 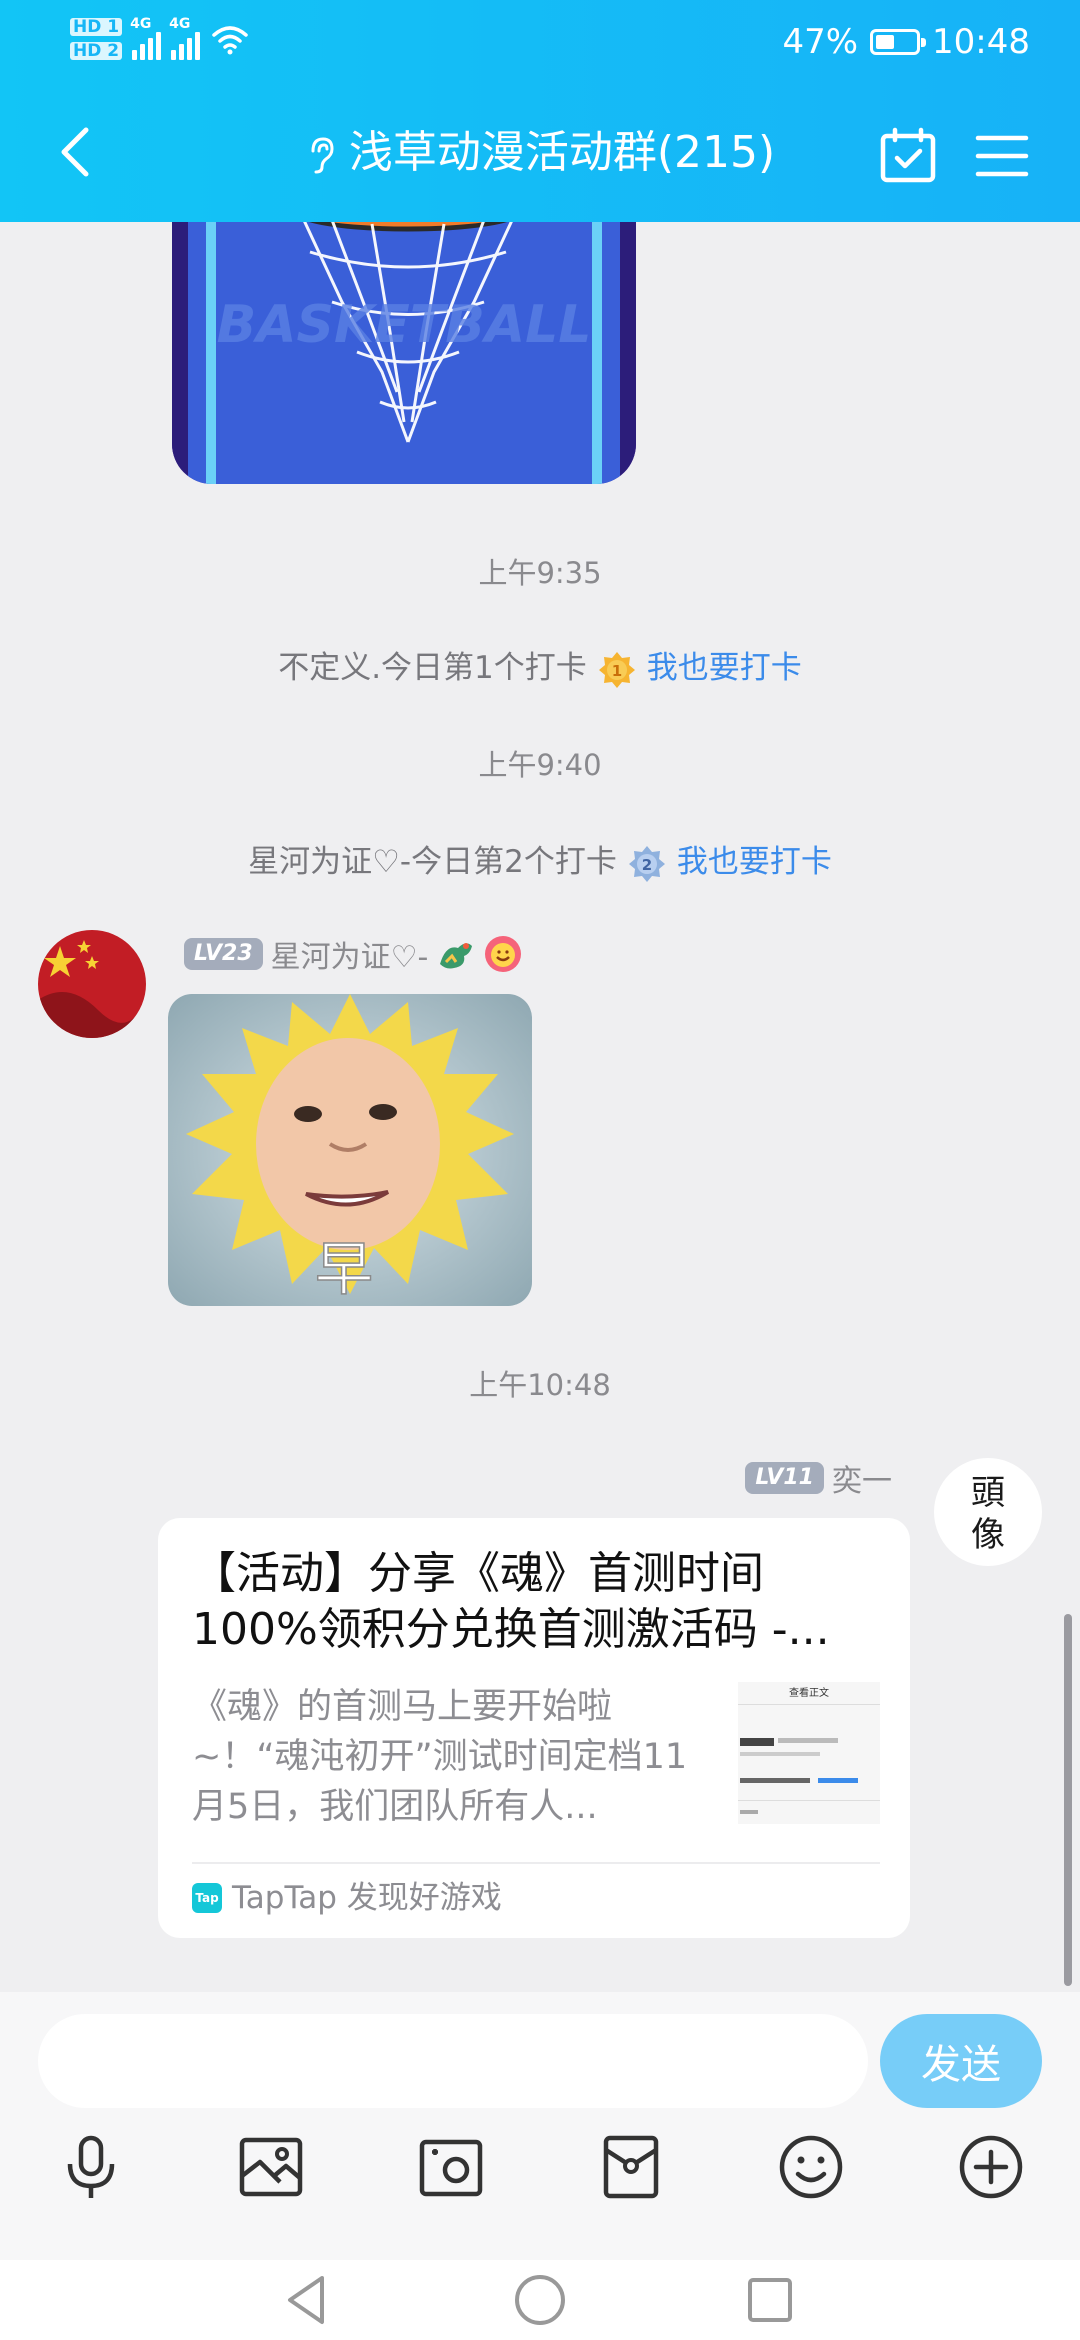 I want to click on sender-name: 奕一, so click(x=862, y=1478).